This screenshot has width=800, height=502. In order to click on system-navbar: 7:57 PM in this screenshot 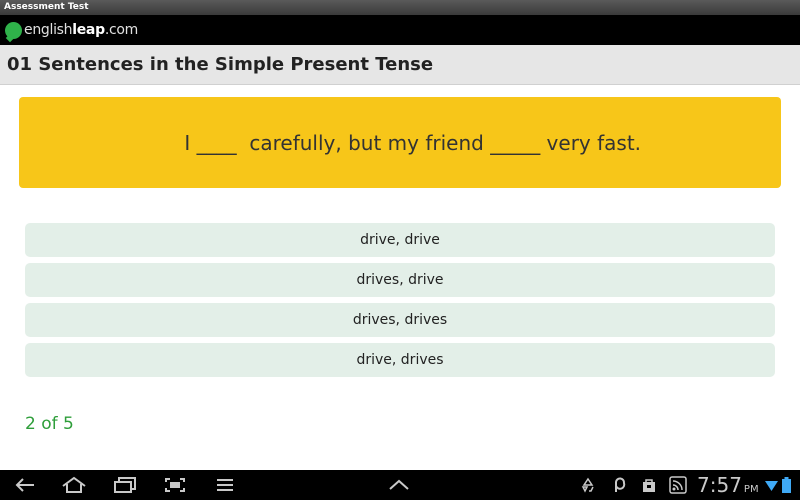, I will do `click(400, 485)`.